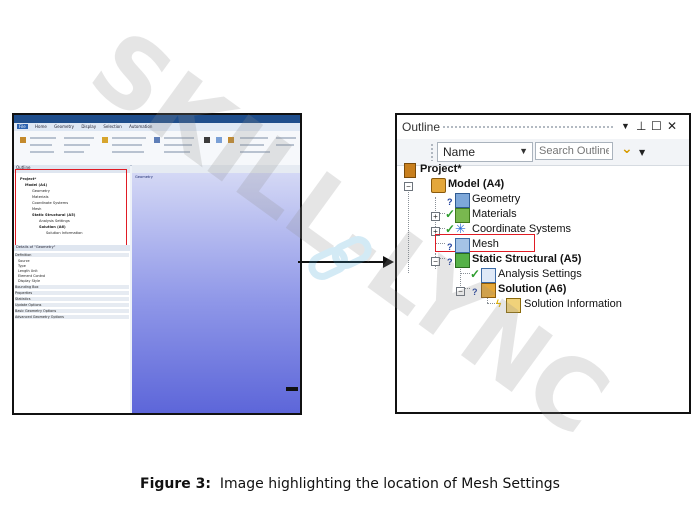 The image size is (700, 514). Describe the element at coordinates (216, 289) in the screenshot. I see `mini-graphics-viewport` at that location.